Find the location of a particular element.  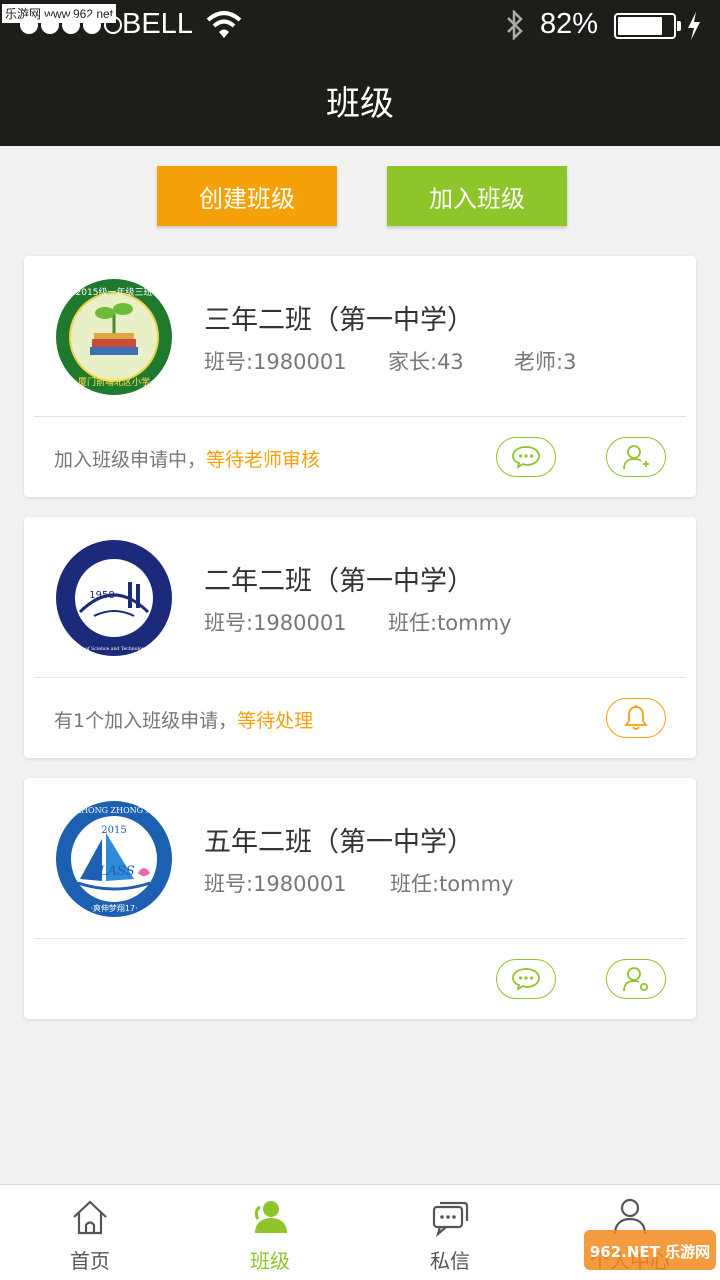

class-logo: 2015 CLASS XI ZHONG ZHONG XUE ·爽伸梦翔17· is located at coordinates (114, 859).